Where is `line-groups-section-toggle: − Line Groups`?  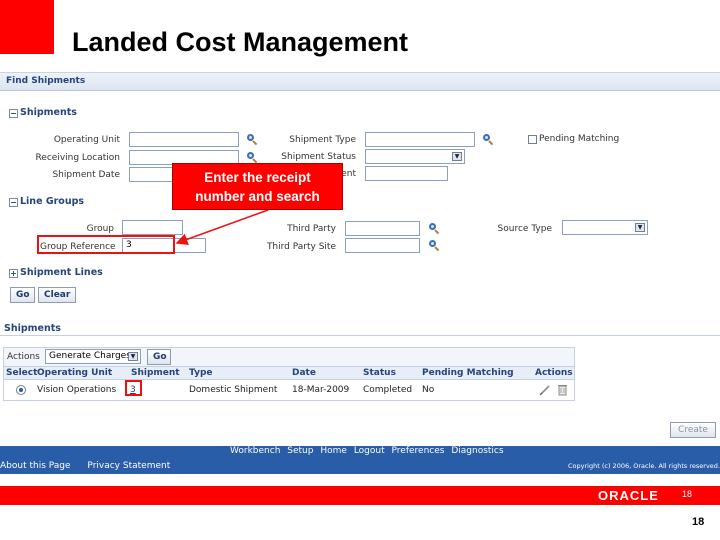 line-groups-section-toggle: − Line Groups is located at coordinates (46, 201).